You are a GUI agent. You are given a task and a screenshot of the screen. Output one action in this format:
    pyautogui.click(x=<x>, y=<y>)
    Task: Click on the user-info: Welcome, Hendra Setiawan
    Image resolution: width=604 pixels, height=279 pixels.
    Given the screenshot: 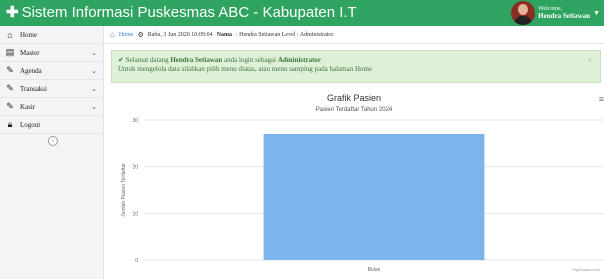 What is the action you would take?
    pyautogui.click(x=564, y=13)
    